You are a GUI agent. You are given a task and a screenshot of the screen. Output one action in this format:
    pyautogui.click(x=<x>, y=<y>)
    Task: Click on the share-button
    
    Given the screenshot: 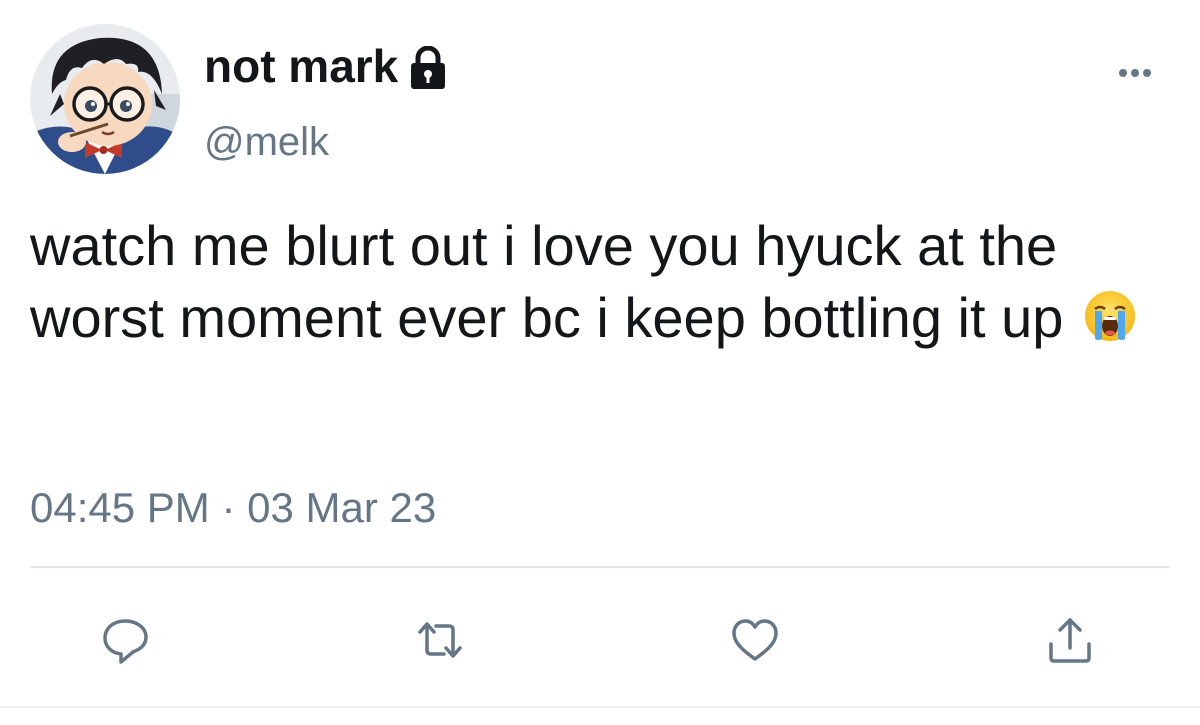 What is the action you would take?
    pyautogui.click(x=1070, y=640)
    